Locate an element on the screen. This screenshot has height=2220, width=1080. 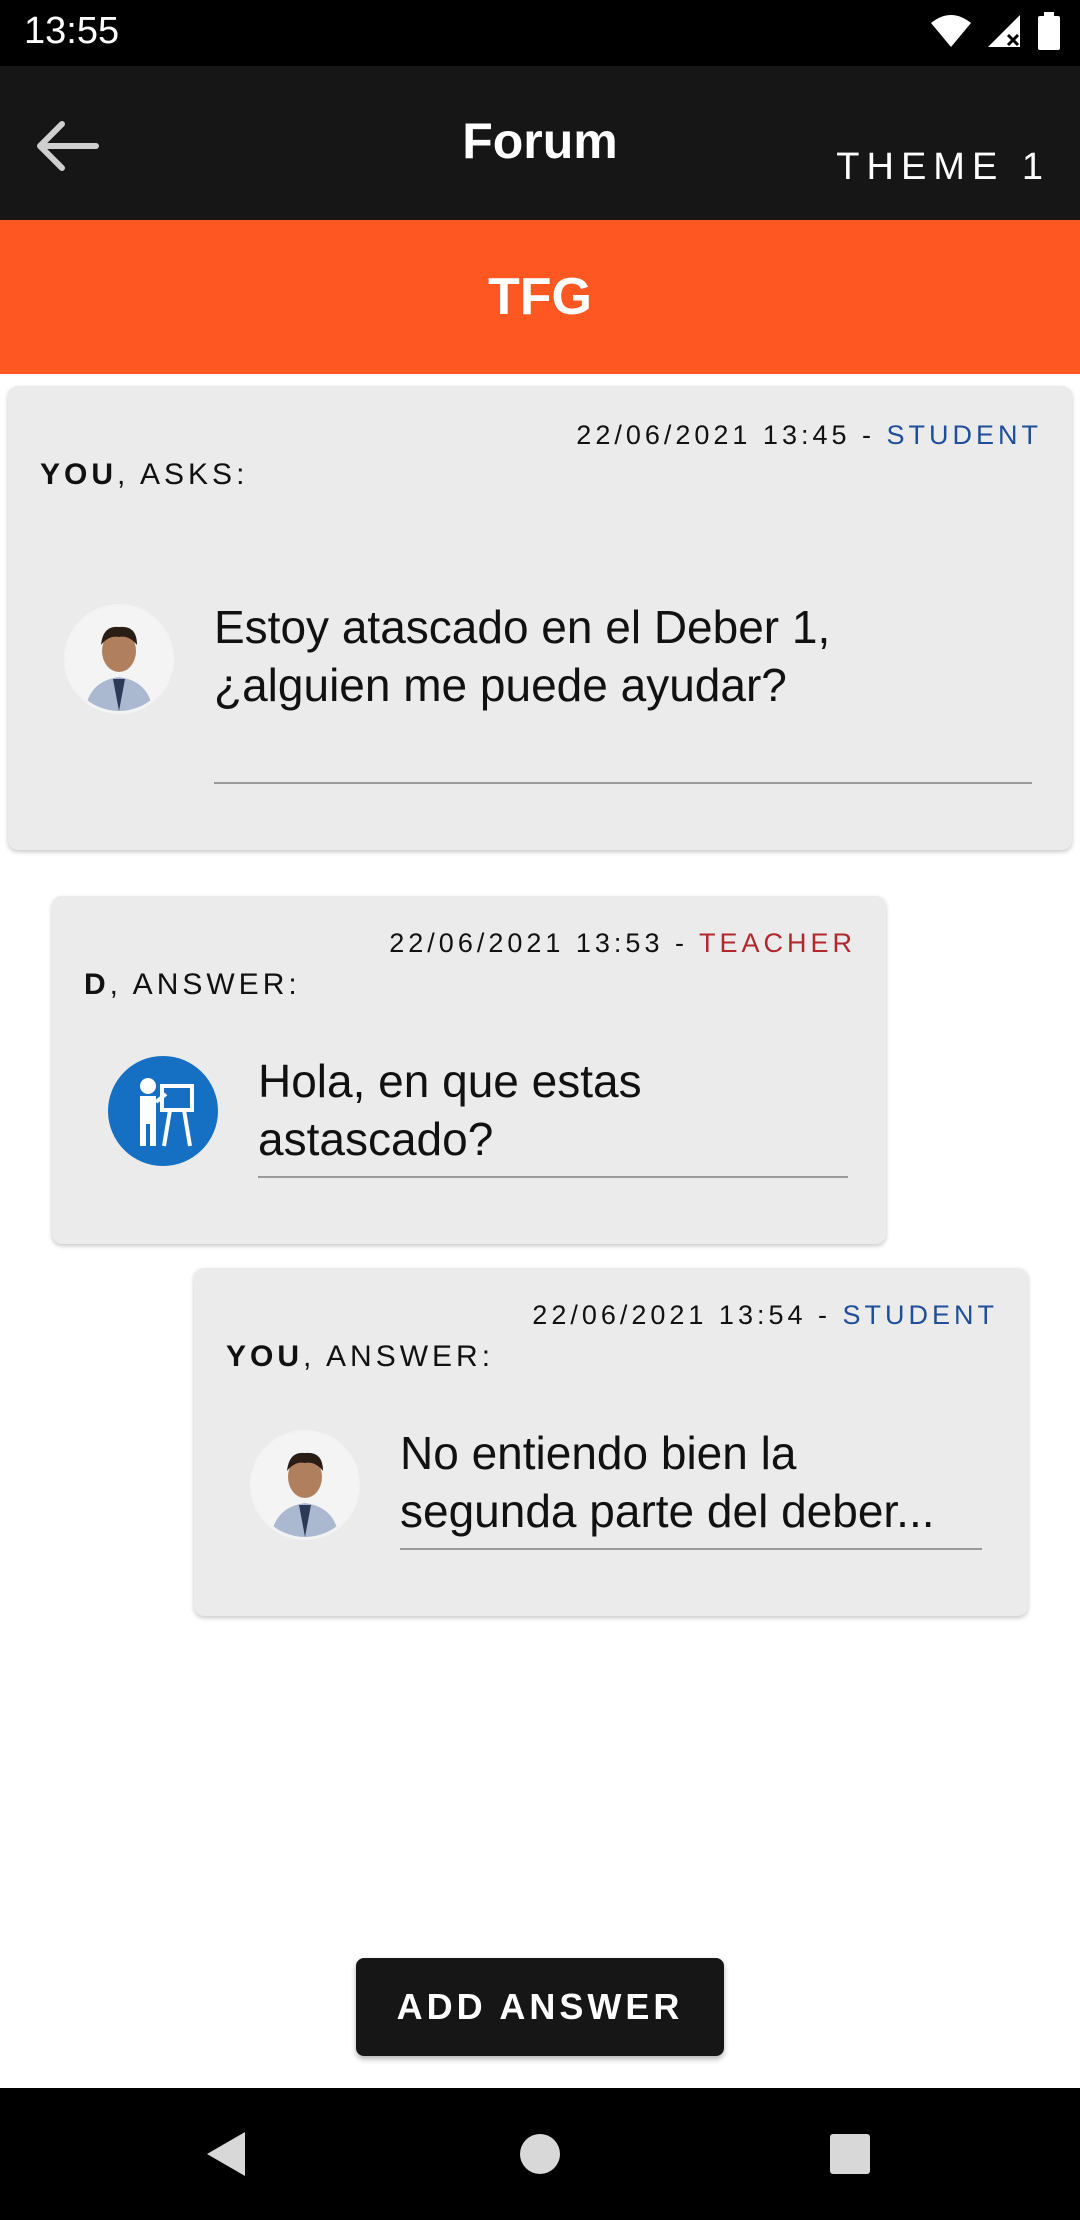
message-line: astascado? is located at coordinates (376, 1139).